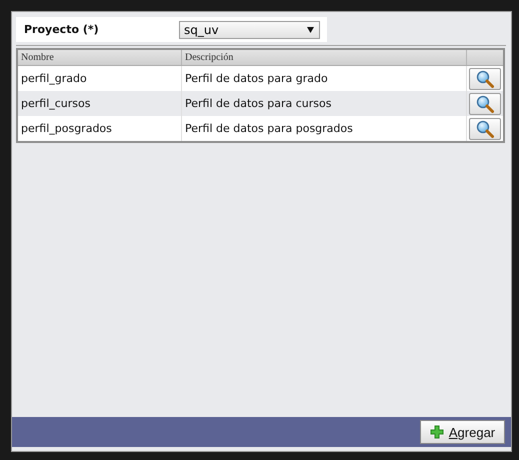  Describe the element at coordinates (324, 103) in the screenshot. I see `table-cell: Perfil de datos para cursos` at that location.